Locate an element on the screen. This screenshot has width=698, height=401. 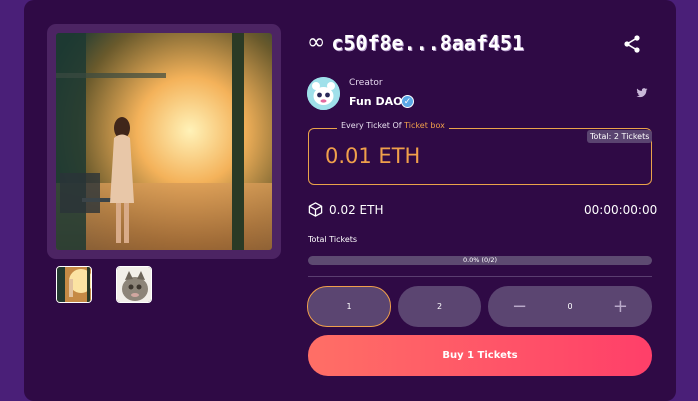
creator-label: Creator is located at coordinates (366, 83).